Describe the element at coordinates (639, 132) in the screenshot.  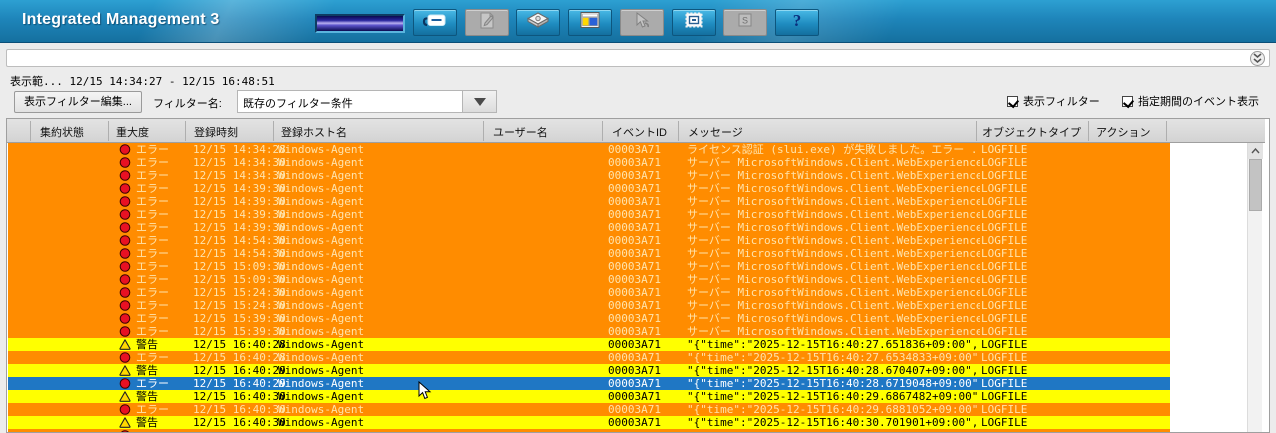
I see `column-header: イベントID` at that location.